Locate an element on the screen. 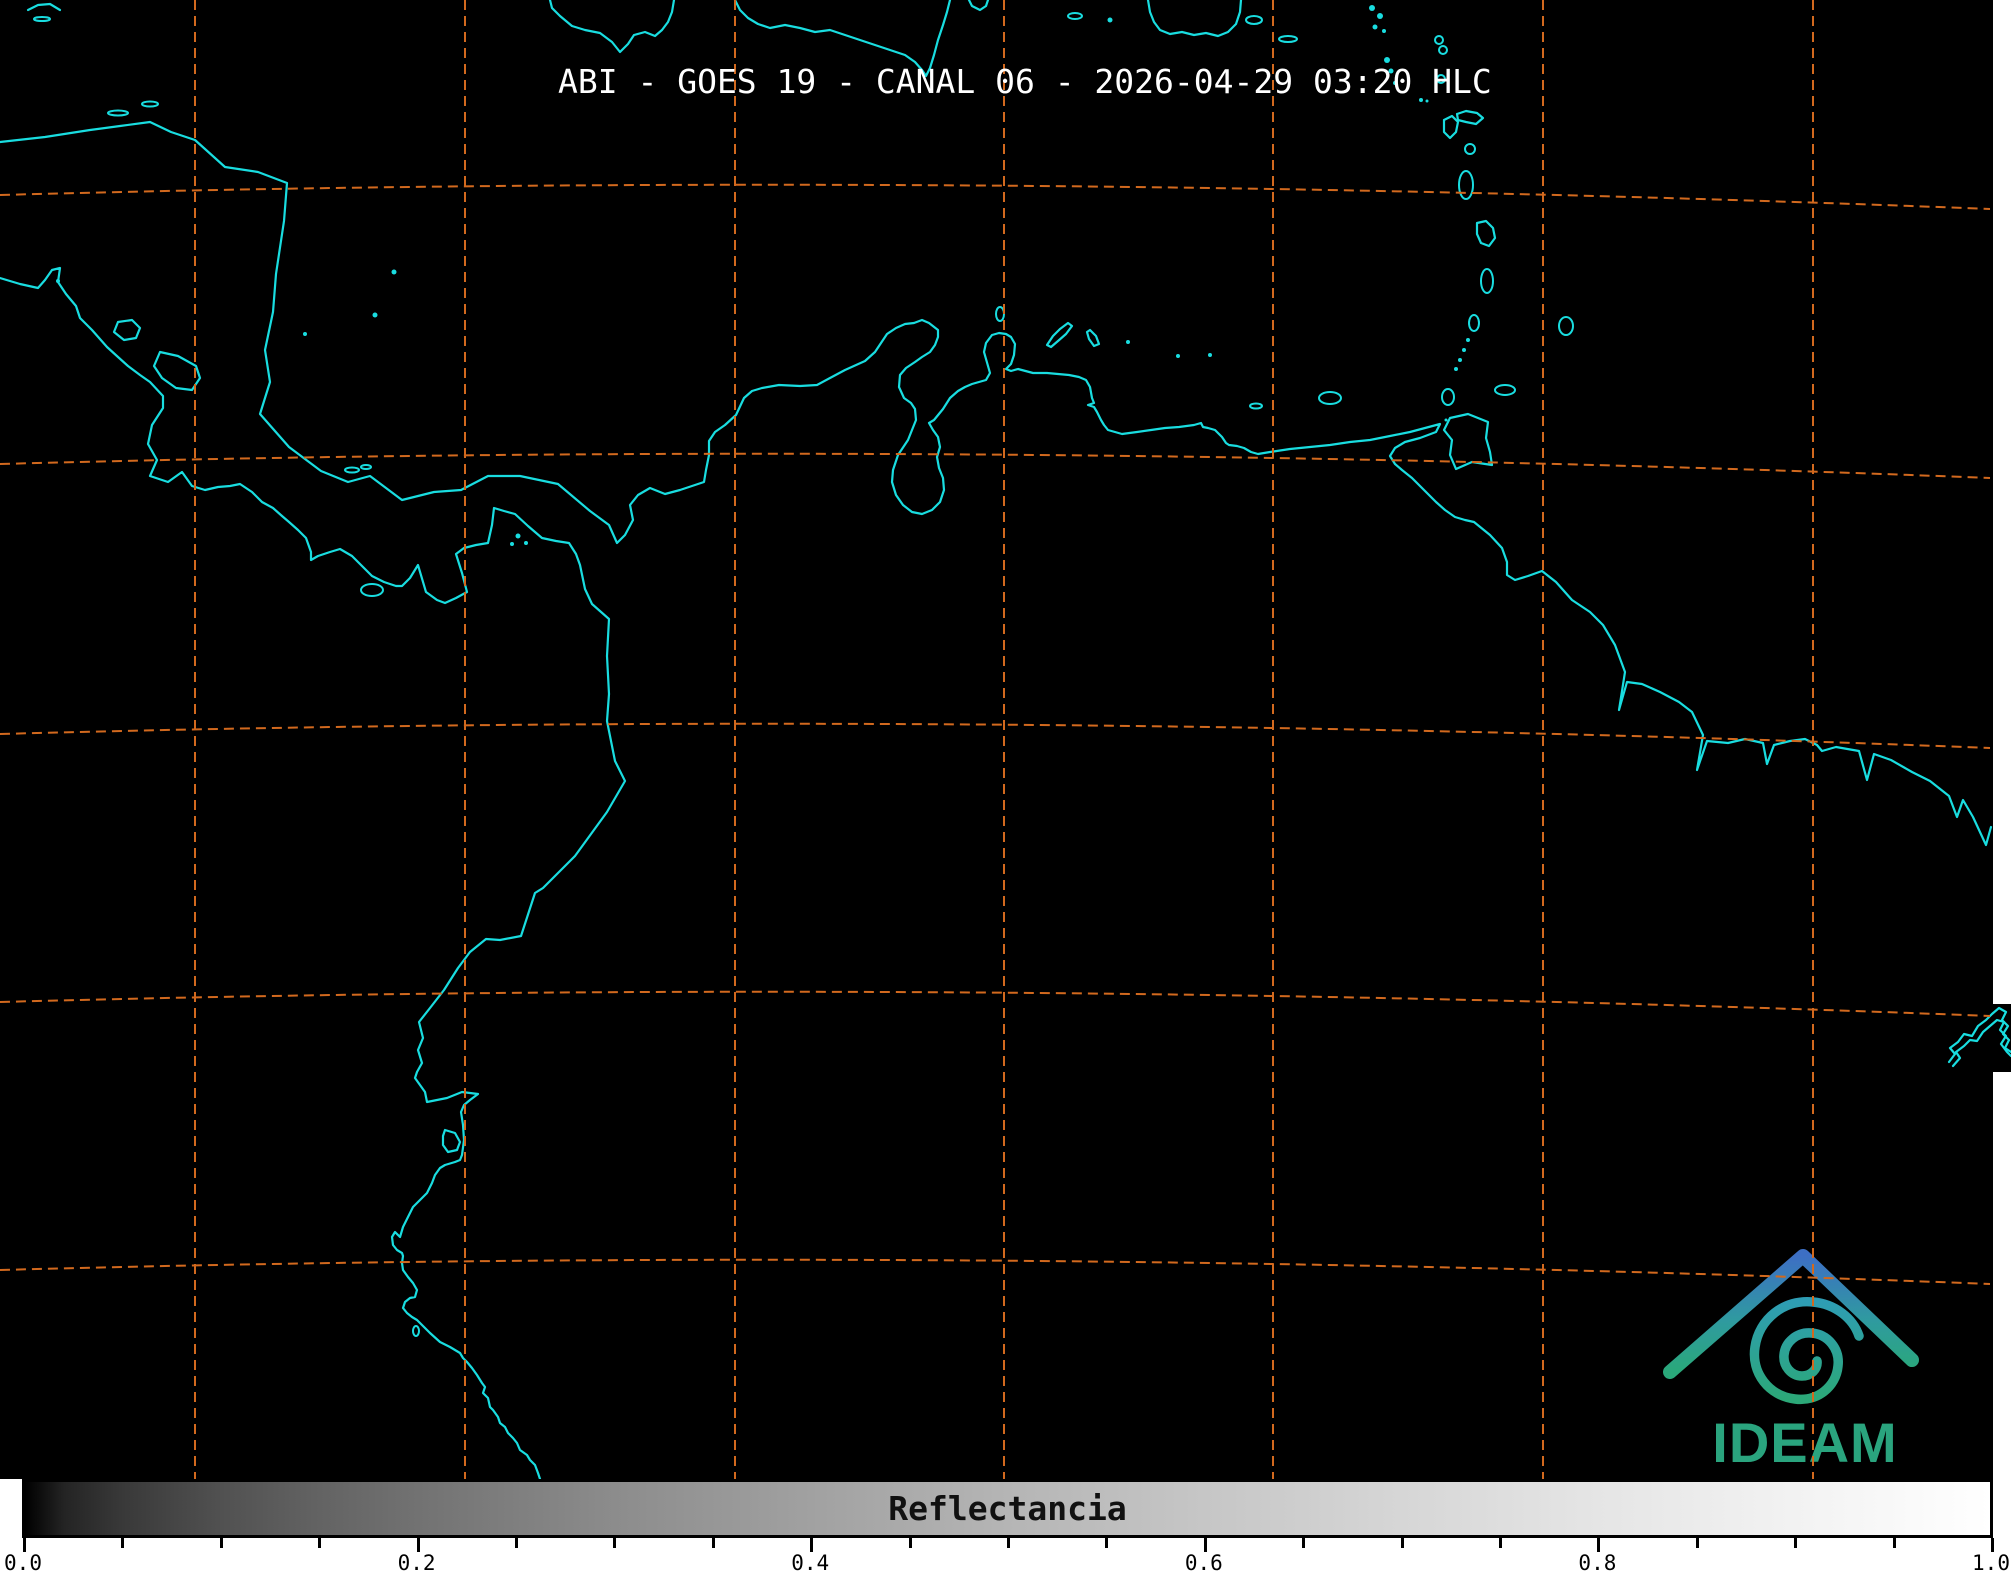  grenada-island is located at coordinates (1448, 397).